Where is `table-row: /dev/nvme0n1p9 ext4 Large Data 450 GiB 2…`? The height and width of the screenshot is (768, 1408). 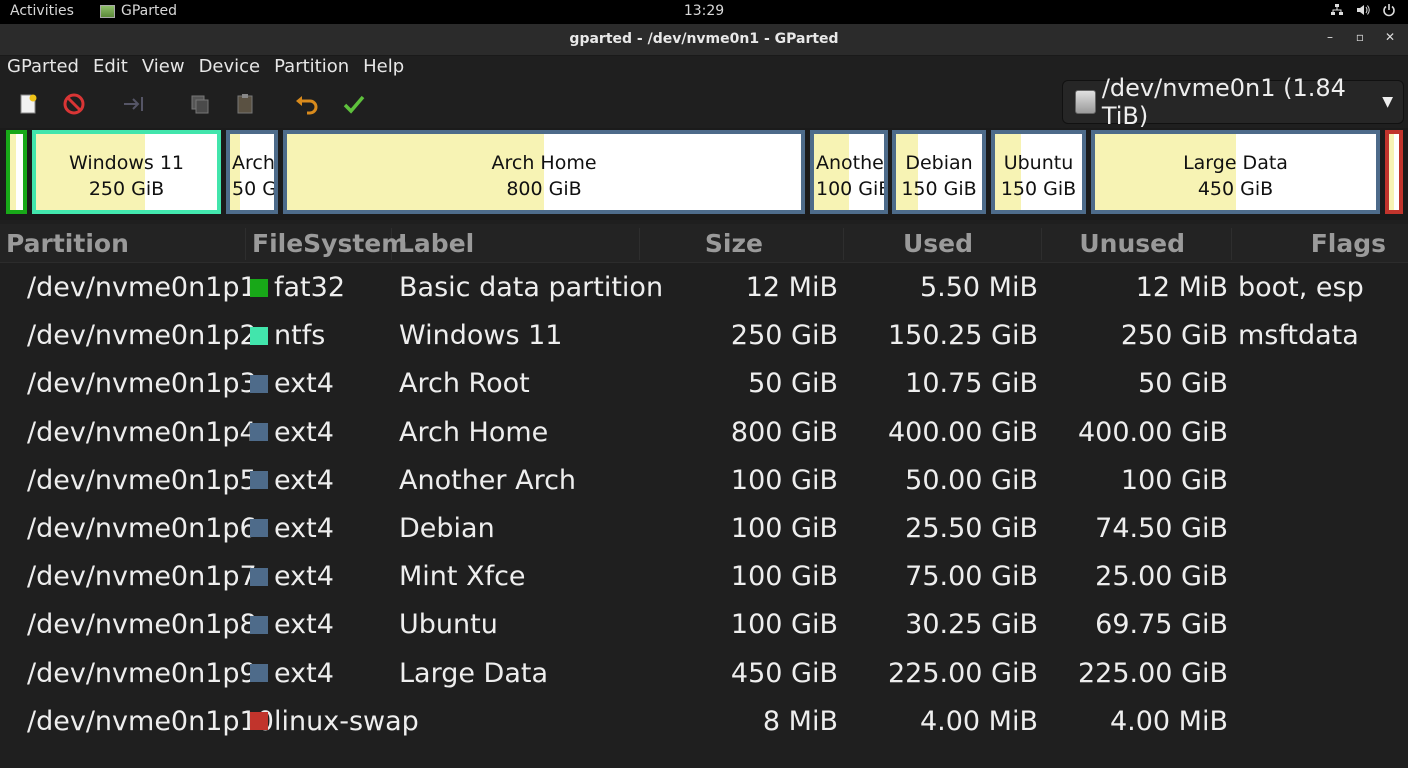 table-row: /dev/nvme0n1p9 ext4 Large Data 450 GiB 2… is located at coordinates (704, 674).